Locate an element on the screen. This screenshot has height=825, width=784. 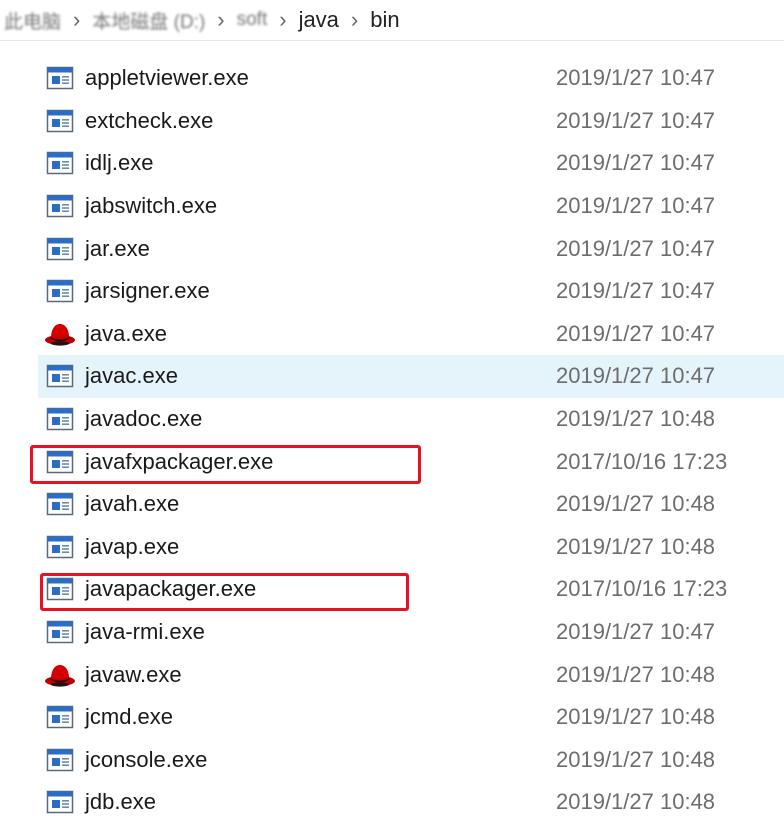
file-row: javadoc.exe 2019/1/27 10:48 is located at coordinates (392, 419).